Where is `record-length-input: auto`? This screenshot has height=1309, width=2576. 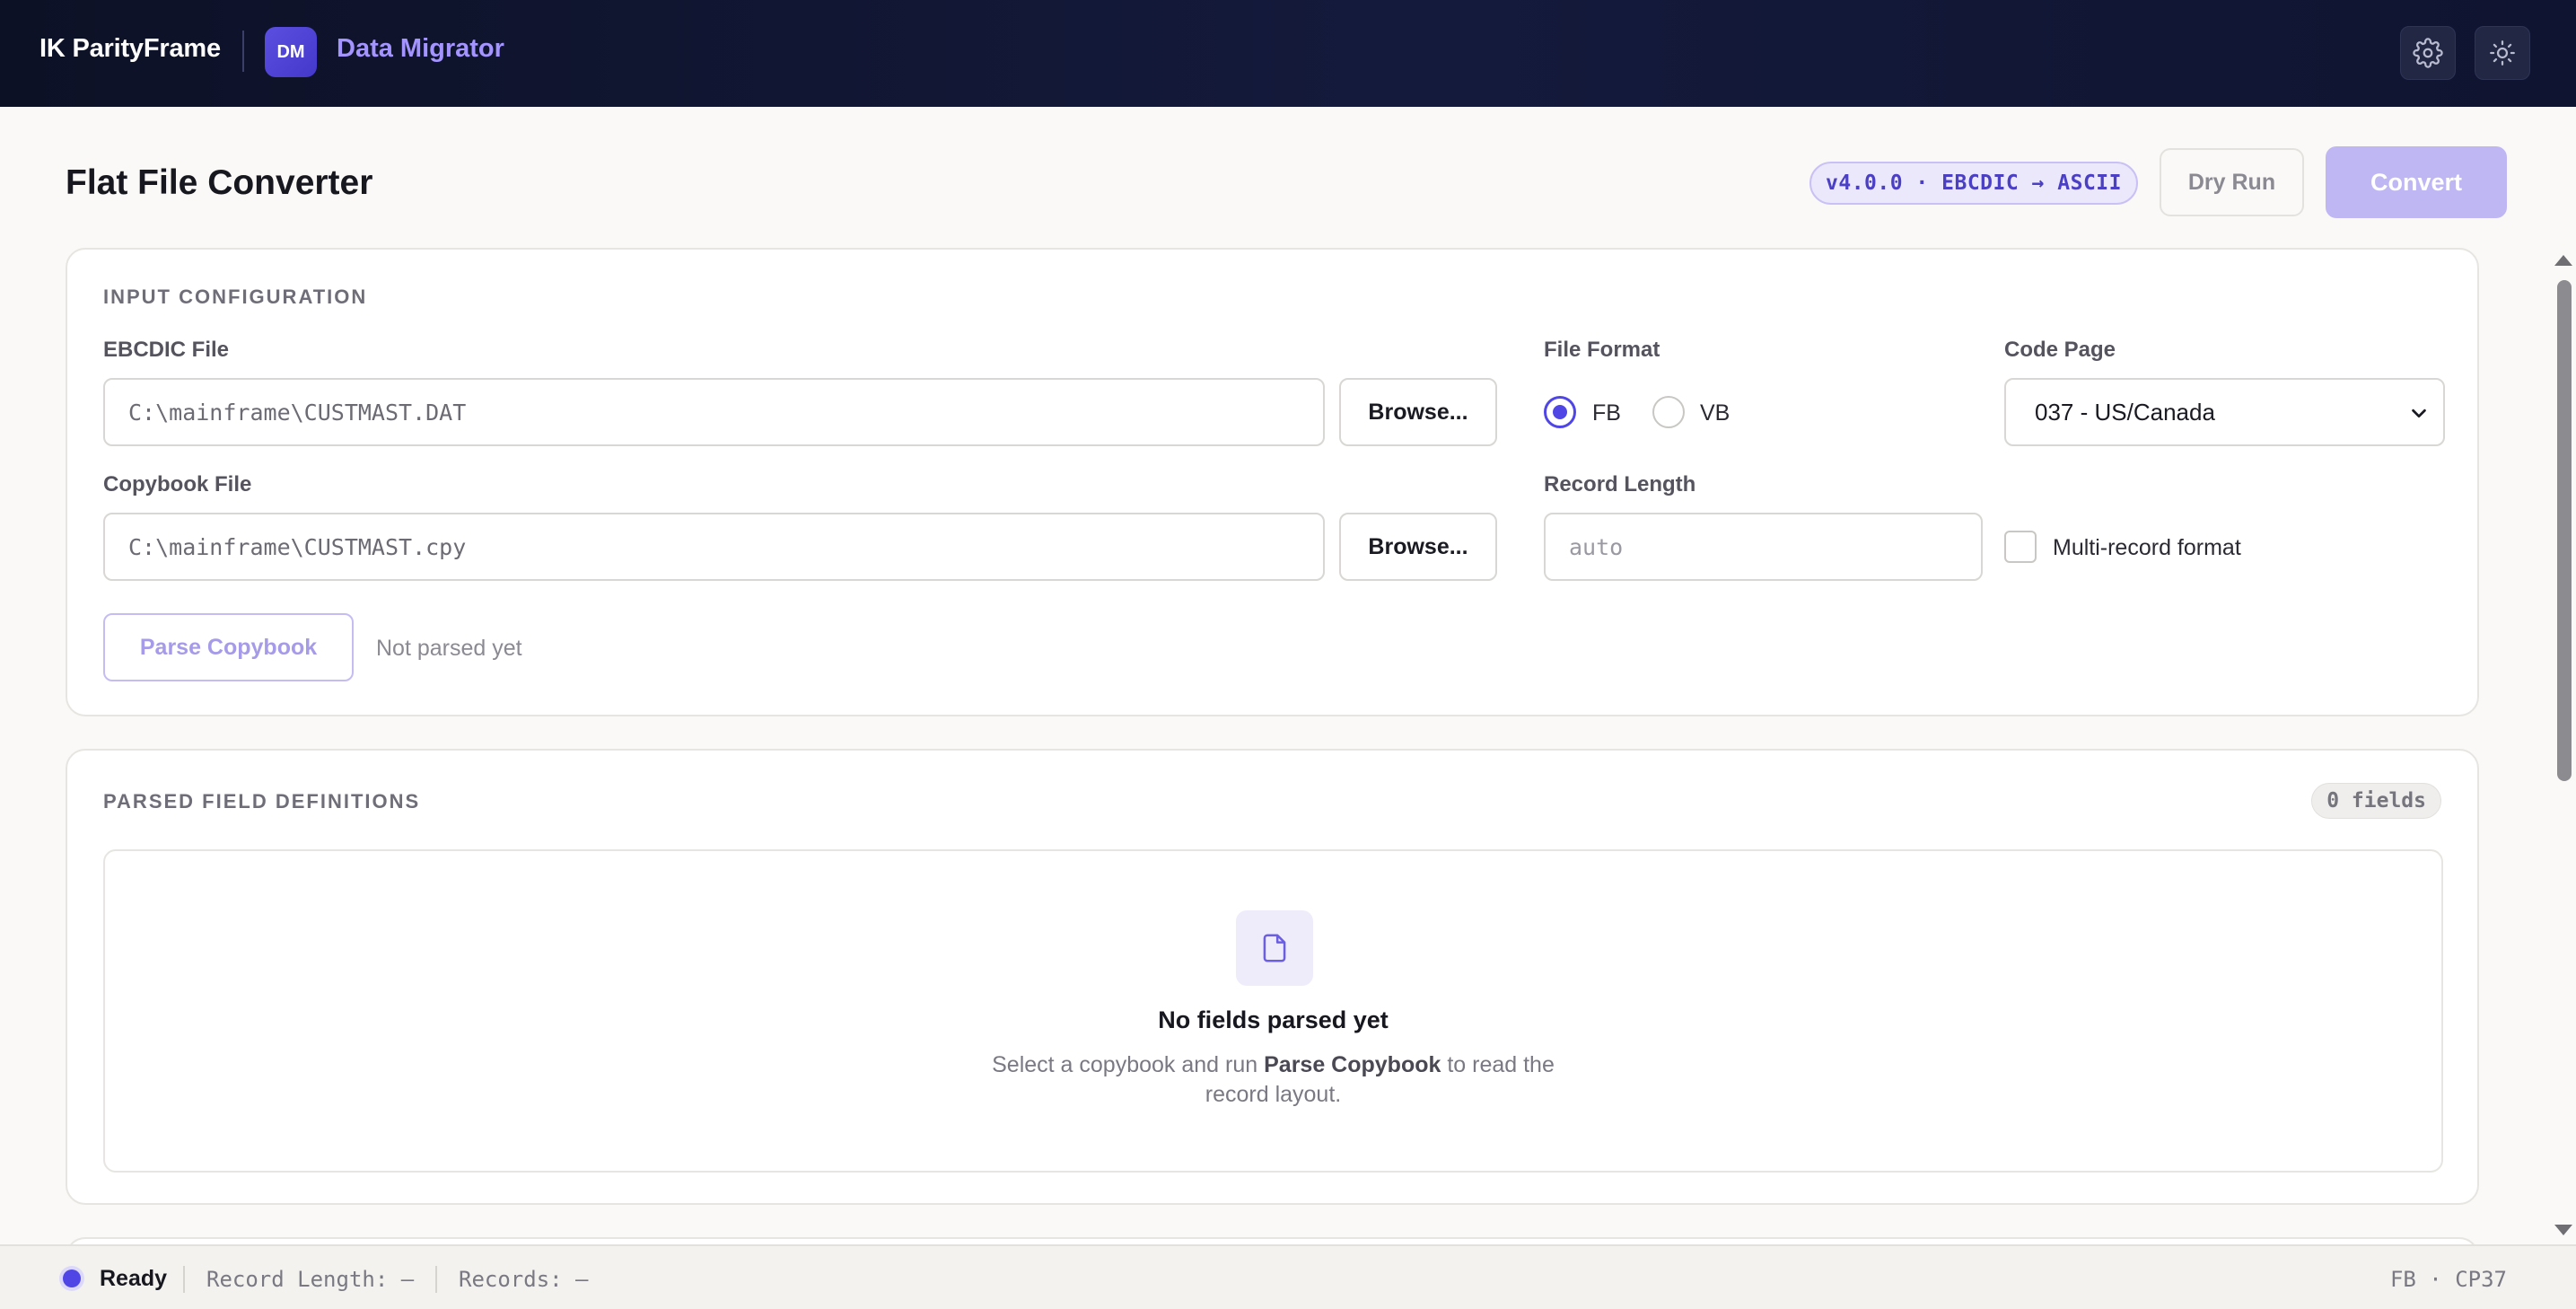
record-length-input: auto is located at coordinates (1763, 547).